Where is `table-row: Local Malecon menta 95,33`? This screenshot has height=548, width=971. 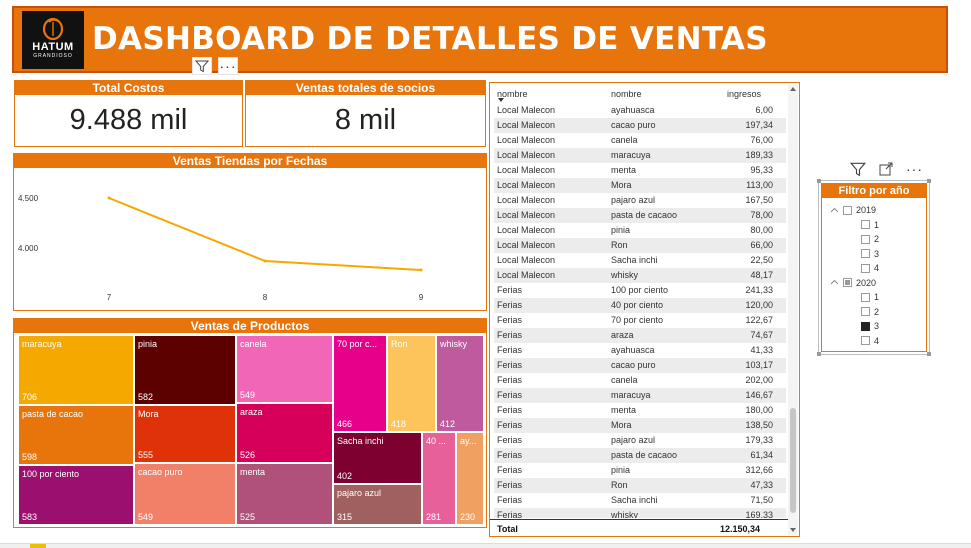 table-row: Local Malecon menta 95,33 is located at coordinates (640, 170).